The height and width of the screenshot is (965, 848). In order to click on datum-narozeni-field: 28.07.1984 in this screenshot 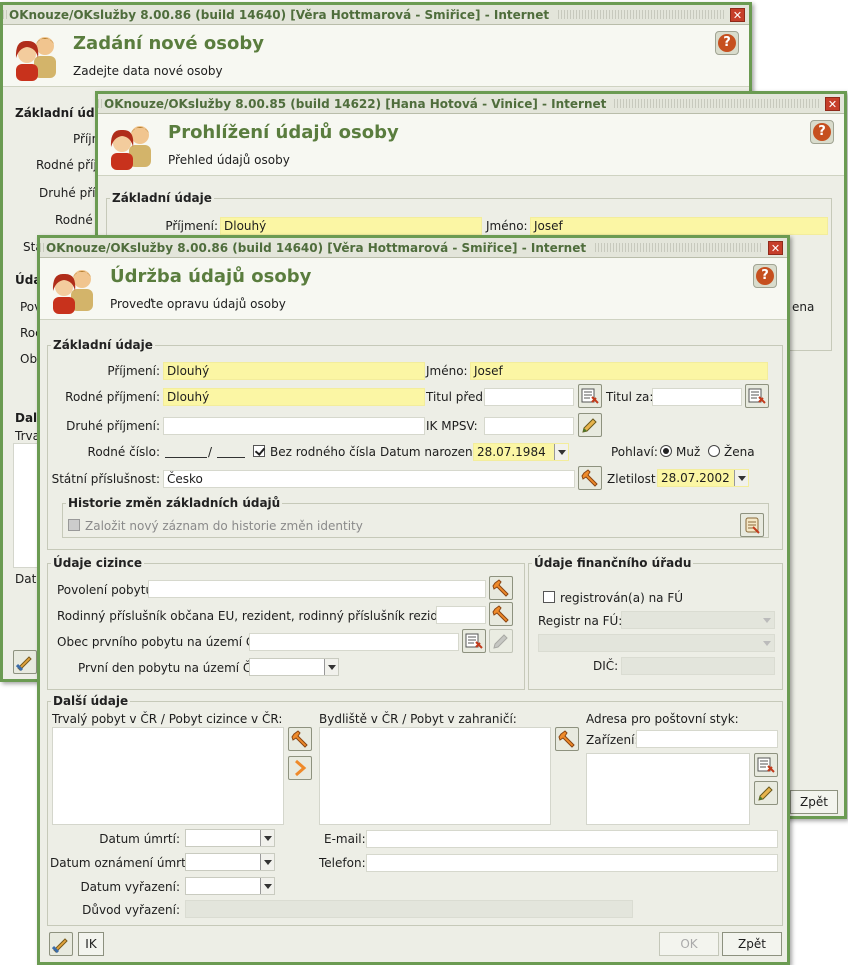, I will do `click(521, 452)`.